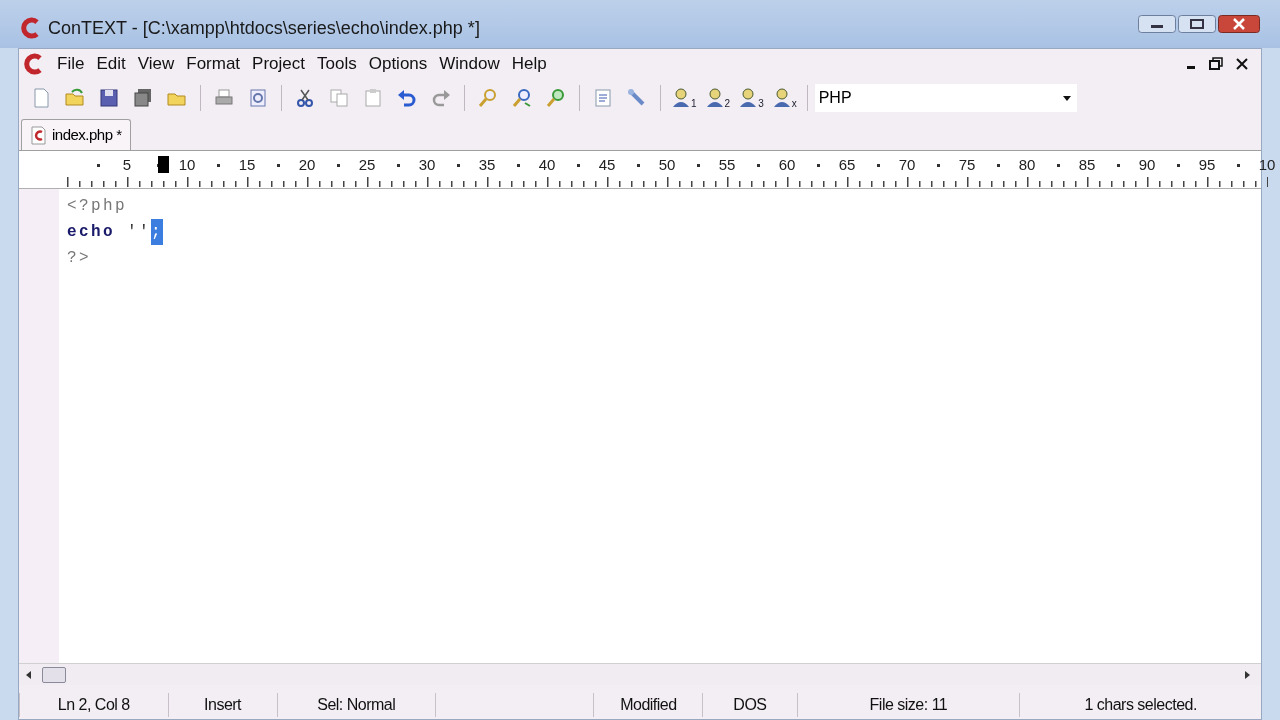 The height and width of the screenshot is (720, 1280). What do you see at coordinates (278, 64) in the screenshot?
I see `menu-item: Project` at bounding box center [278, 64].